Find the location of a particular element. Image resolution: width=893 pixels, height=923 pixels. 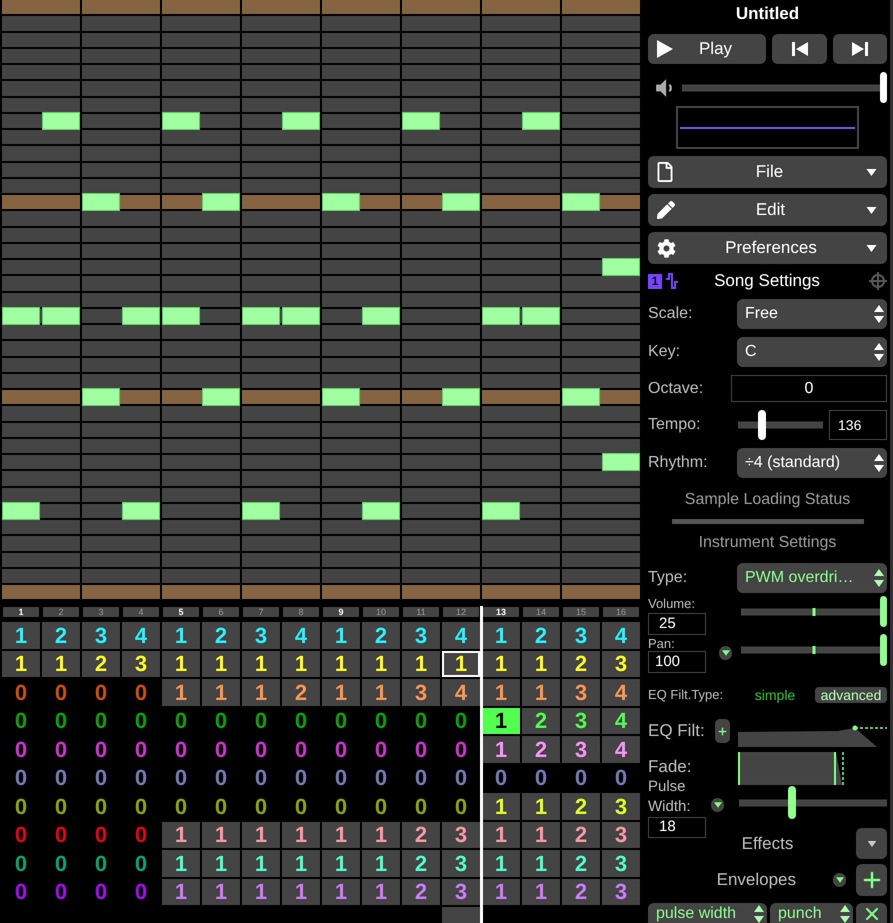

bar-number: 4 is located at coordinates (141, 612).